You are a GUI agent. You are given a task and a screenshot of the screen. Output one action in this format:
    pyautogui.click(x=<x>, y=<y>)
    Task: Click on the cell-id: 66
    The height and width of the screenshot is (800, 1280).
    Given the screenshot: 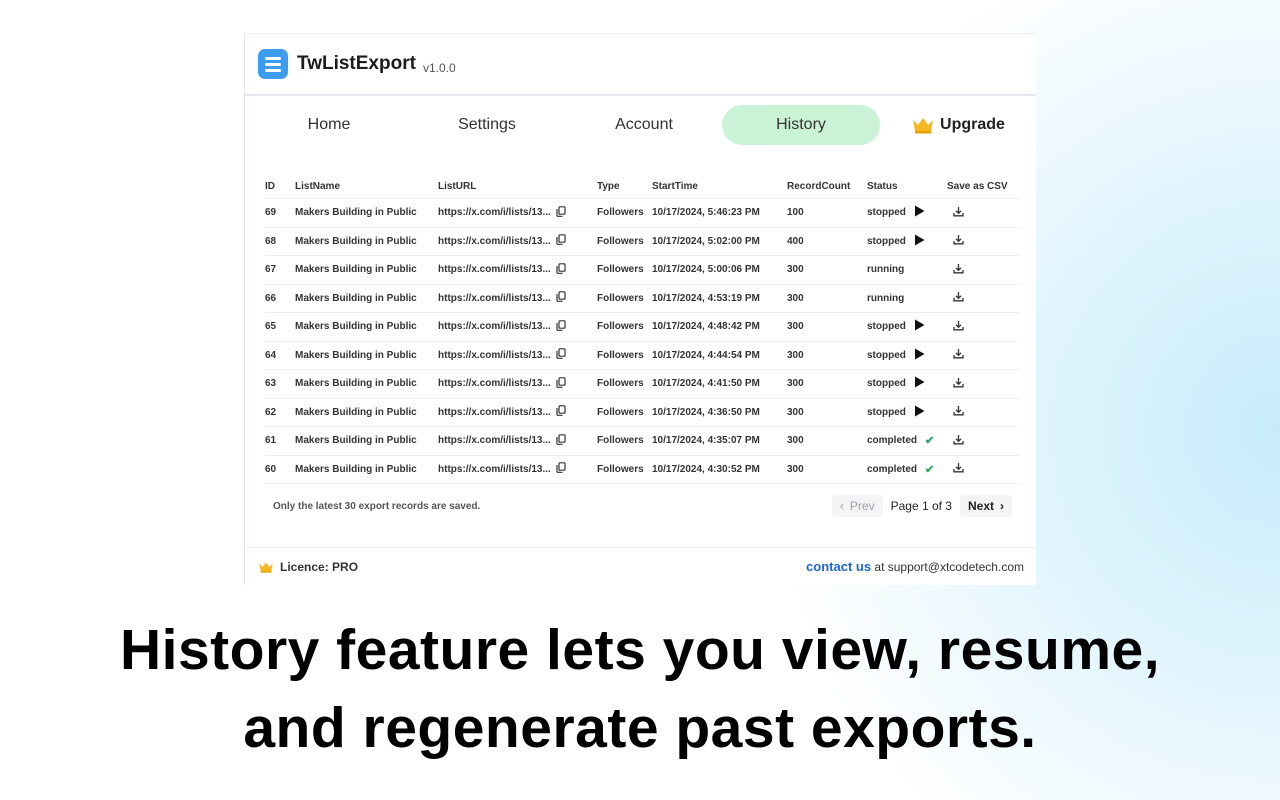 What is the action you would take?
    pyautogui.click(x=280, y=298)
    